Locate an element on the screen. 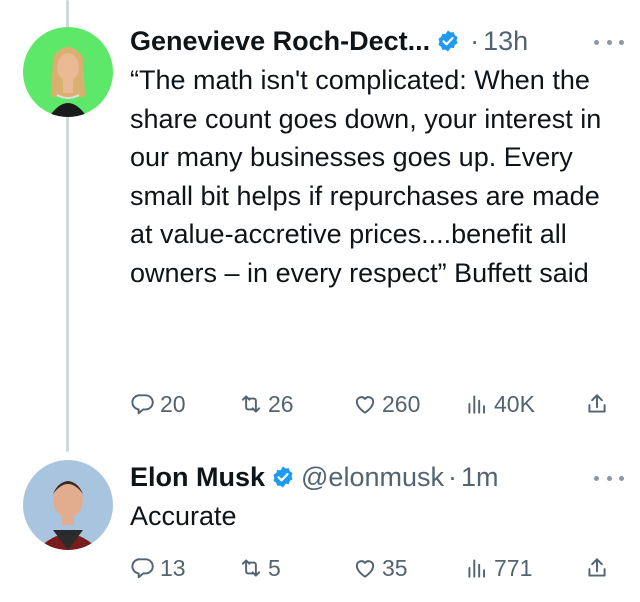 Image resolution: width=640 pixels, height=602 pixels. retweet-count: 5 is located at coordinates (274, 567).